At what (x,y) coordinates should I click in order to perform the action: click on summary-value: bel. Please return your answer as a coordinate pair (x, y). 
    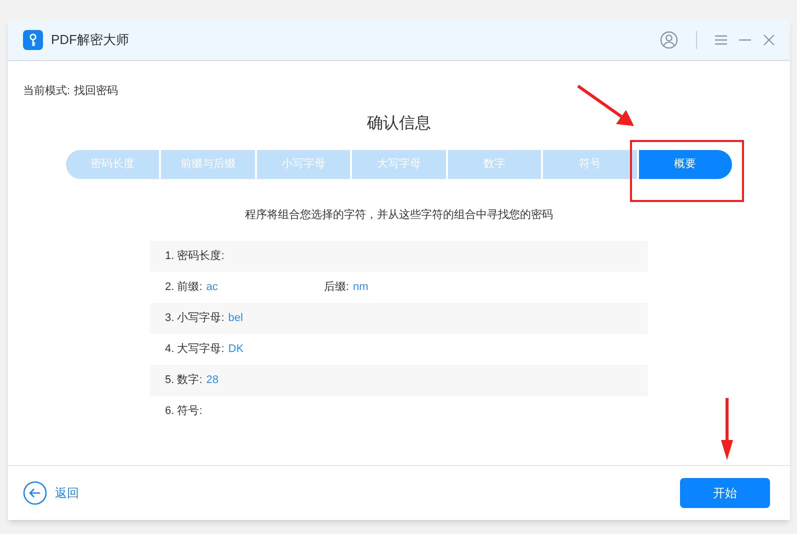
    Looking at the image, I should click on (235, 318).